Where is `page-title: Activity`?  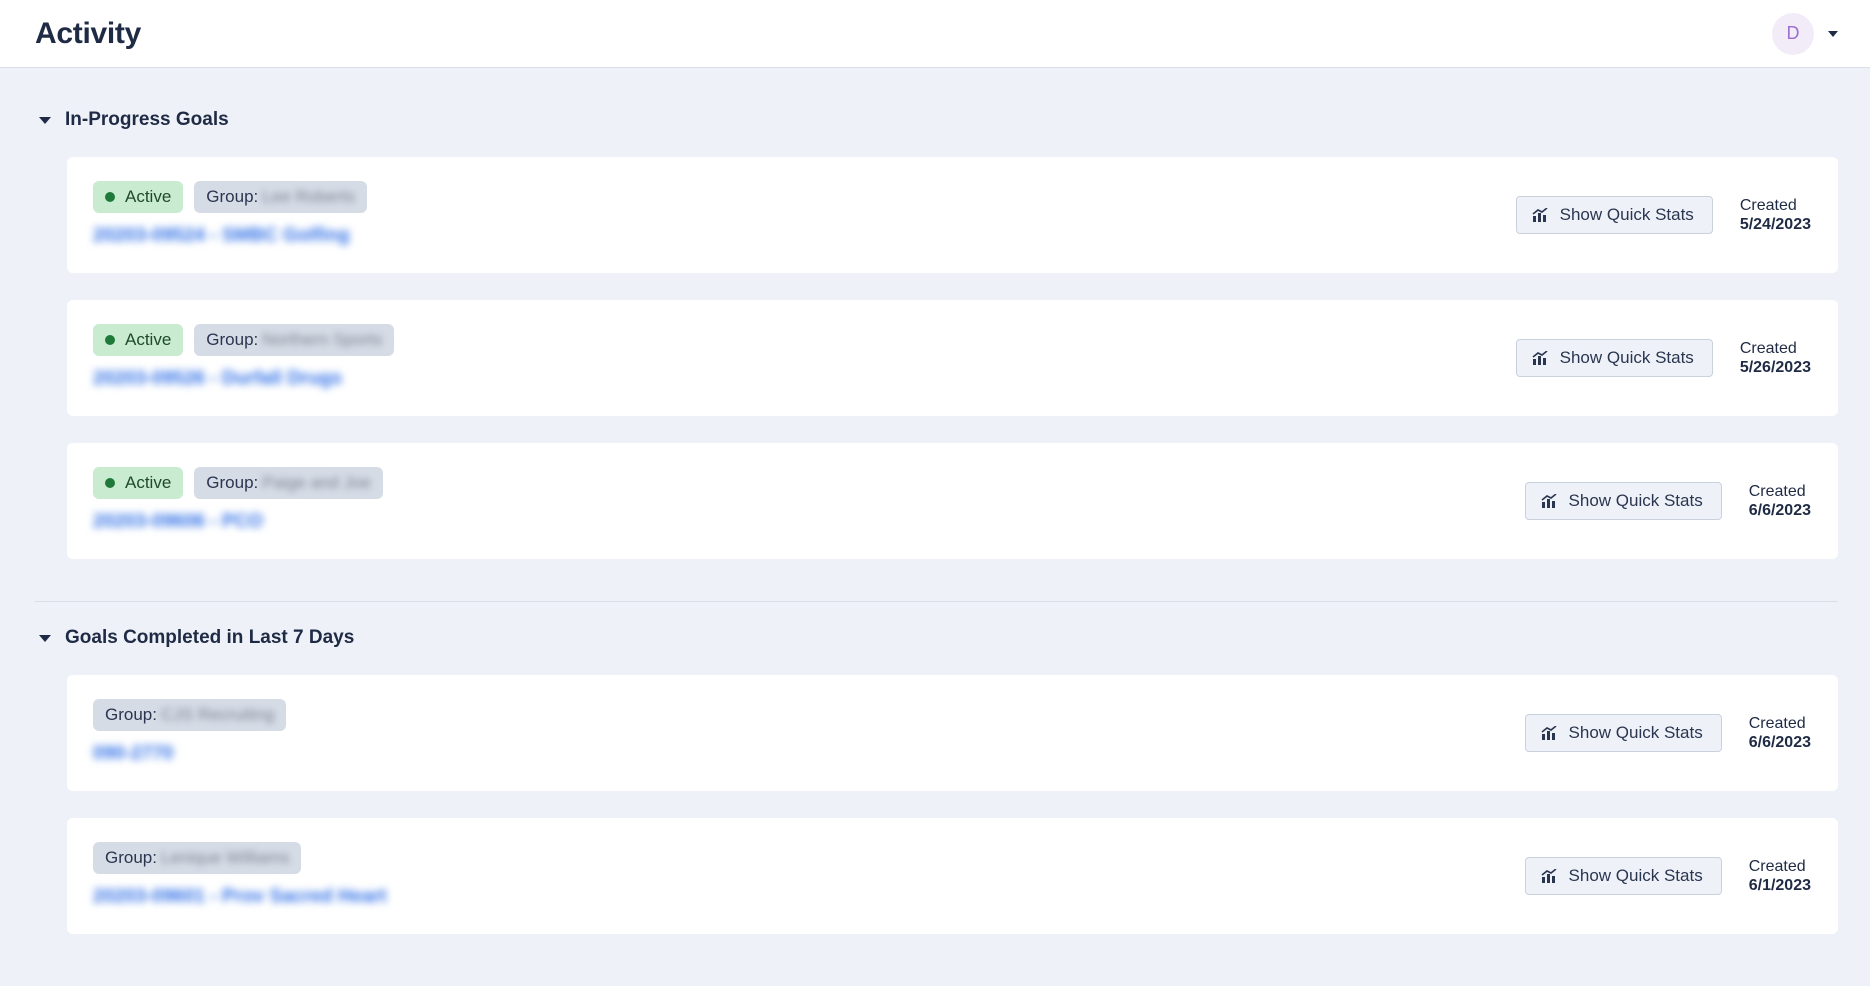
page-title: Activity is located at coordinates (88, 33).